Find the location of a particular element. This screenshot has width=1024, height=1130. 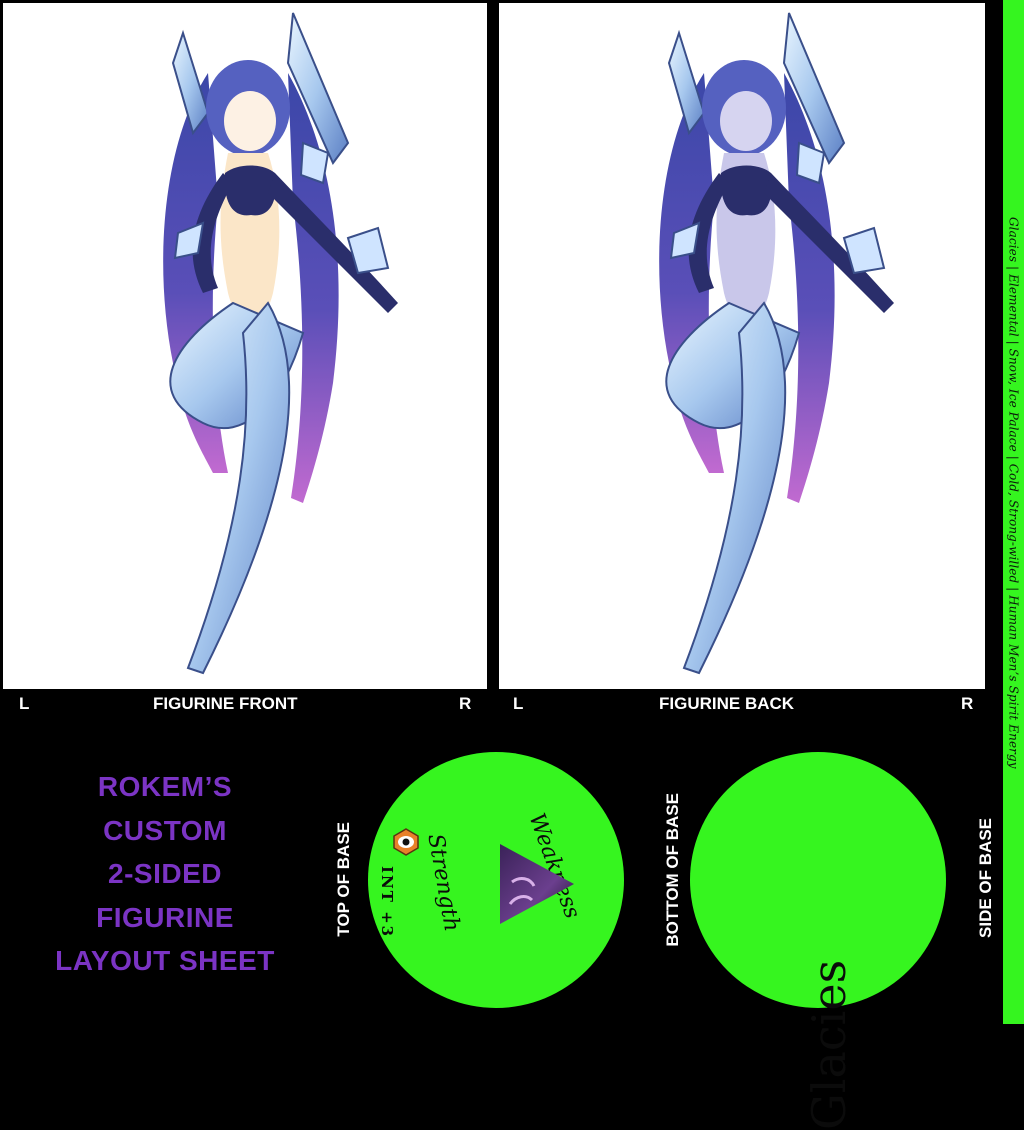

title-line: 2-SIDED is located at coordinates (165, 873).